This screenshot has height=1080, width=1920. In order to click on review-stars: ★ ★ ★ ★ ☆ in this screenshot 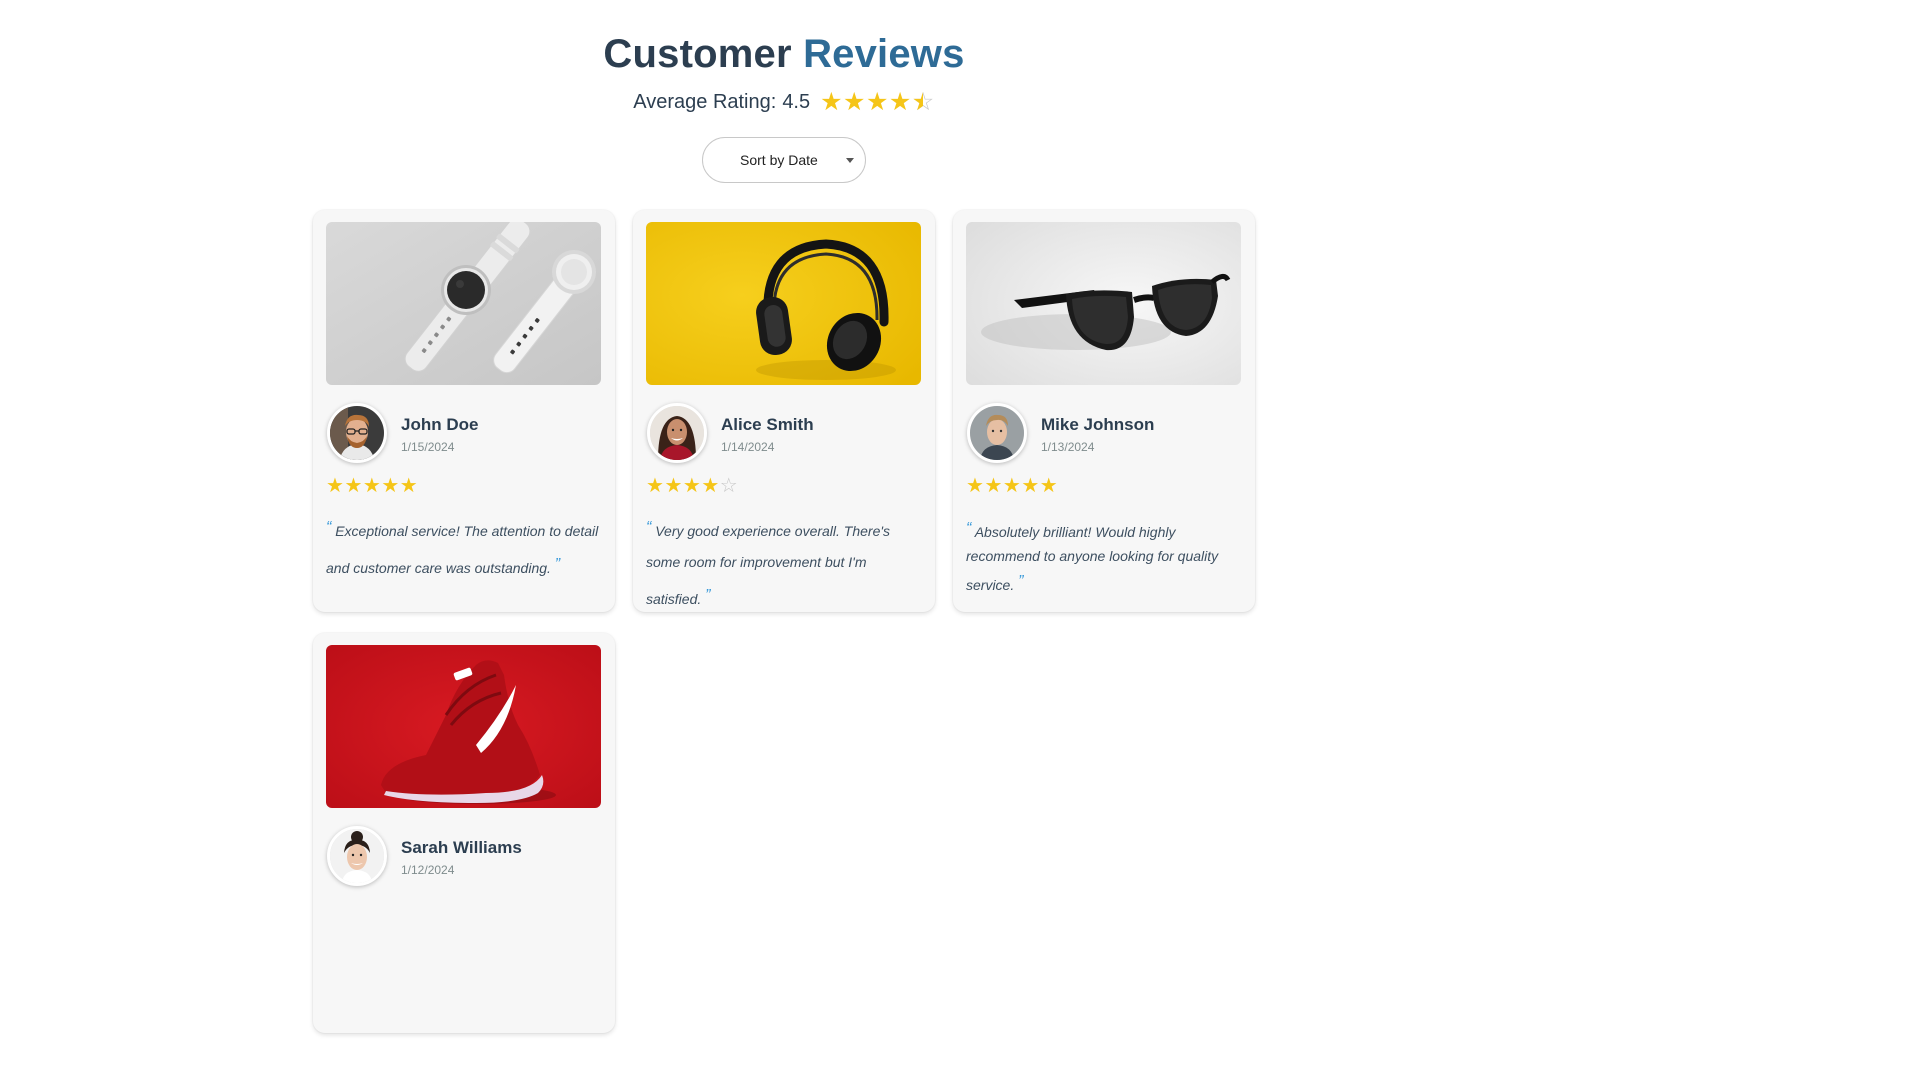, I will do `click(692, 486)`.